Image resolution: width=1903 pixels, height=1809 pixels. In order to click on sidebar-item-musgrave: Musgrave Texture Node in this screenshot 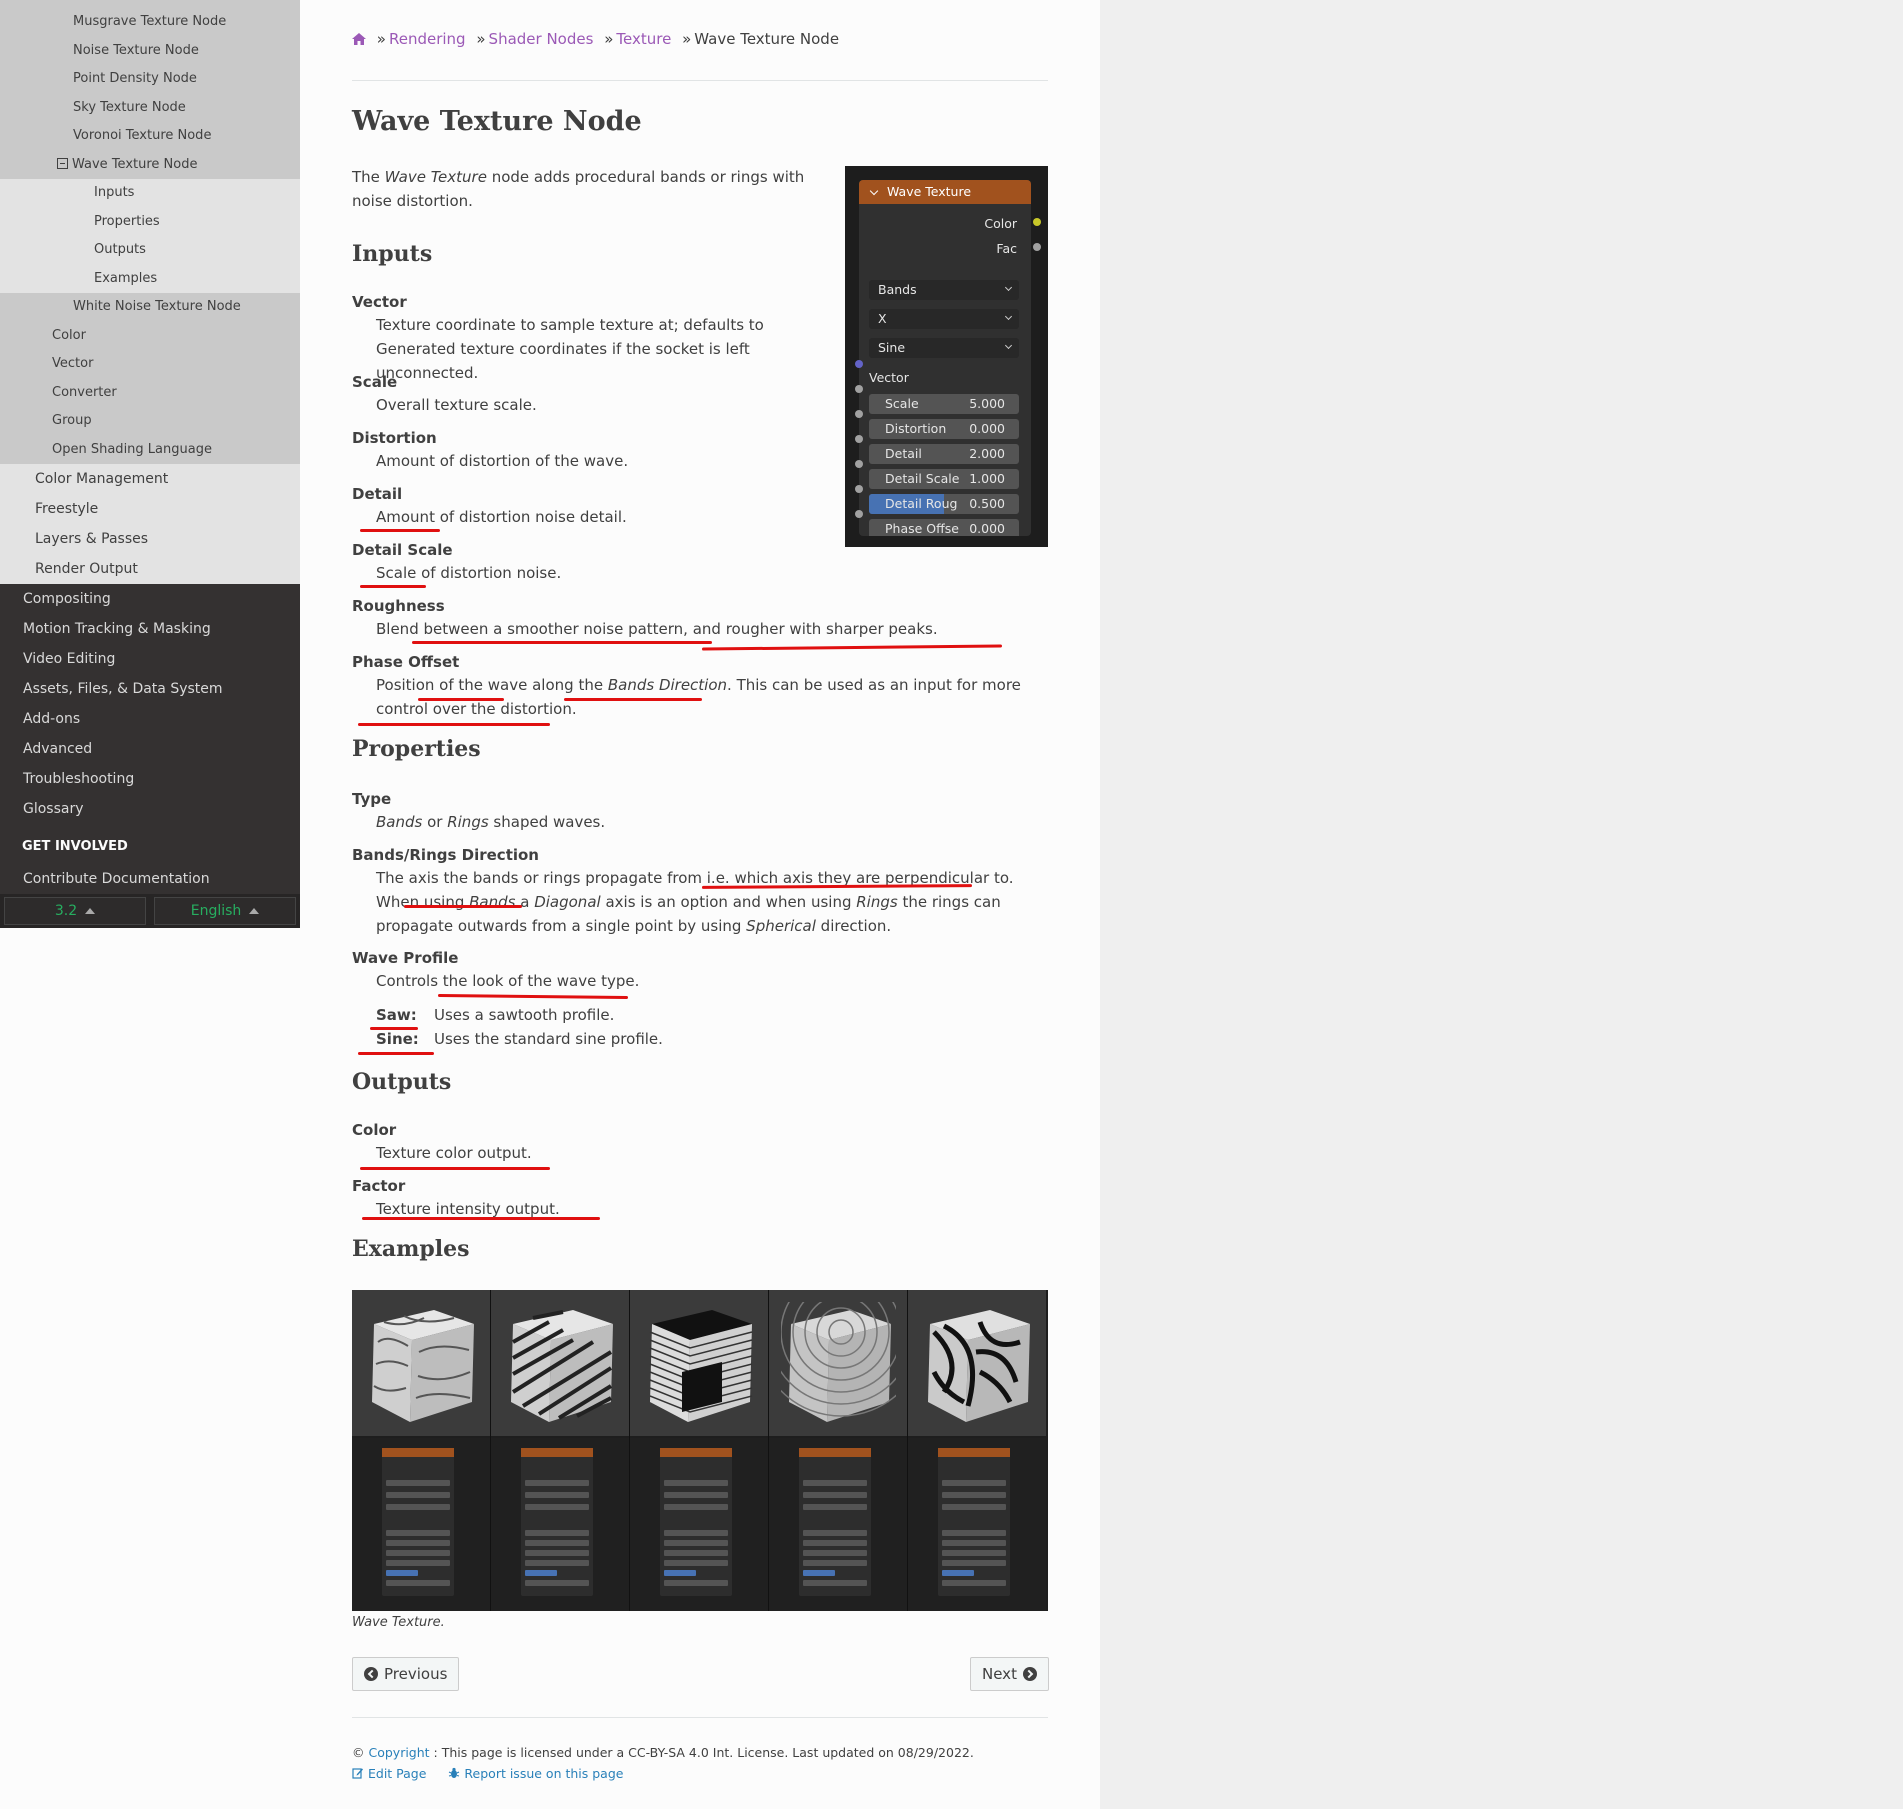, I will do `click(150, 22)`.